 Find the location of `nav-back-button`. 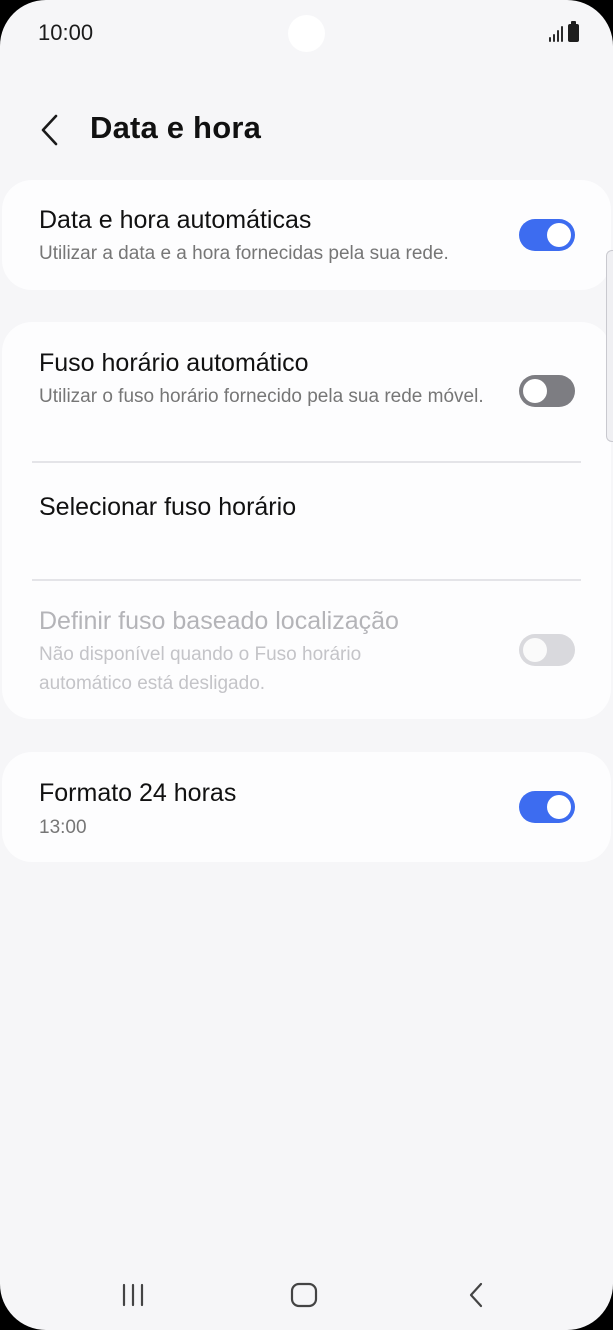

nav-back-button is located at coordinates (476, 1295).